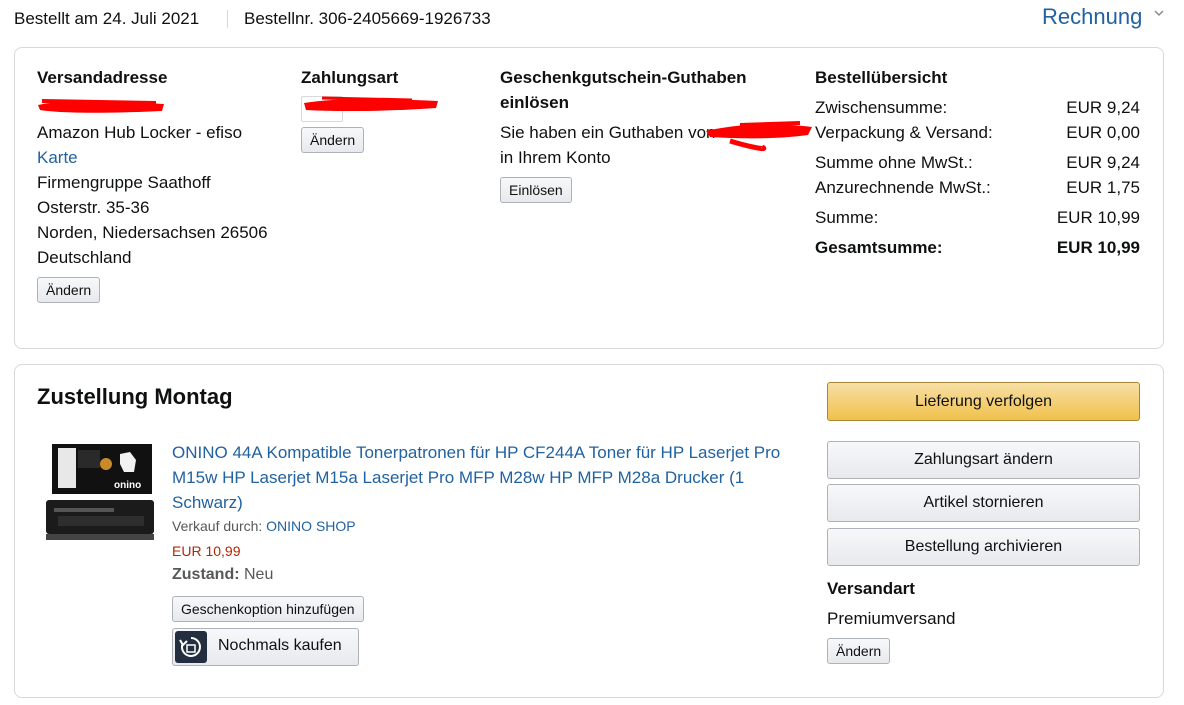  What do you see at coordinates (847, 217) in the screenshot?
I see `summary-label: Summe:` at bounding box center [847, 217].